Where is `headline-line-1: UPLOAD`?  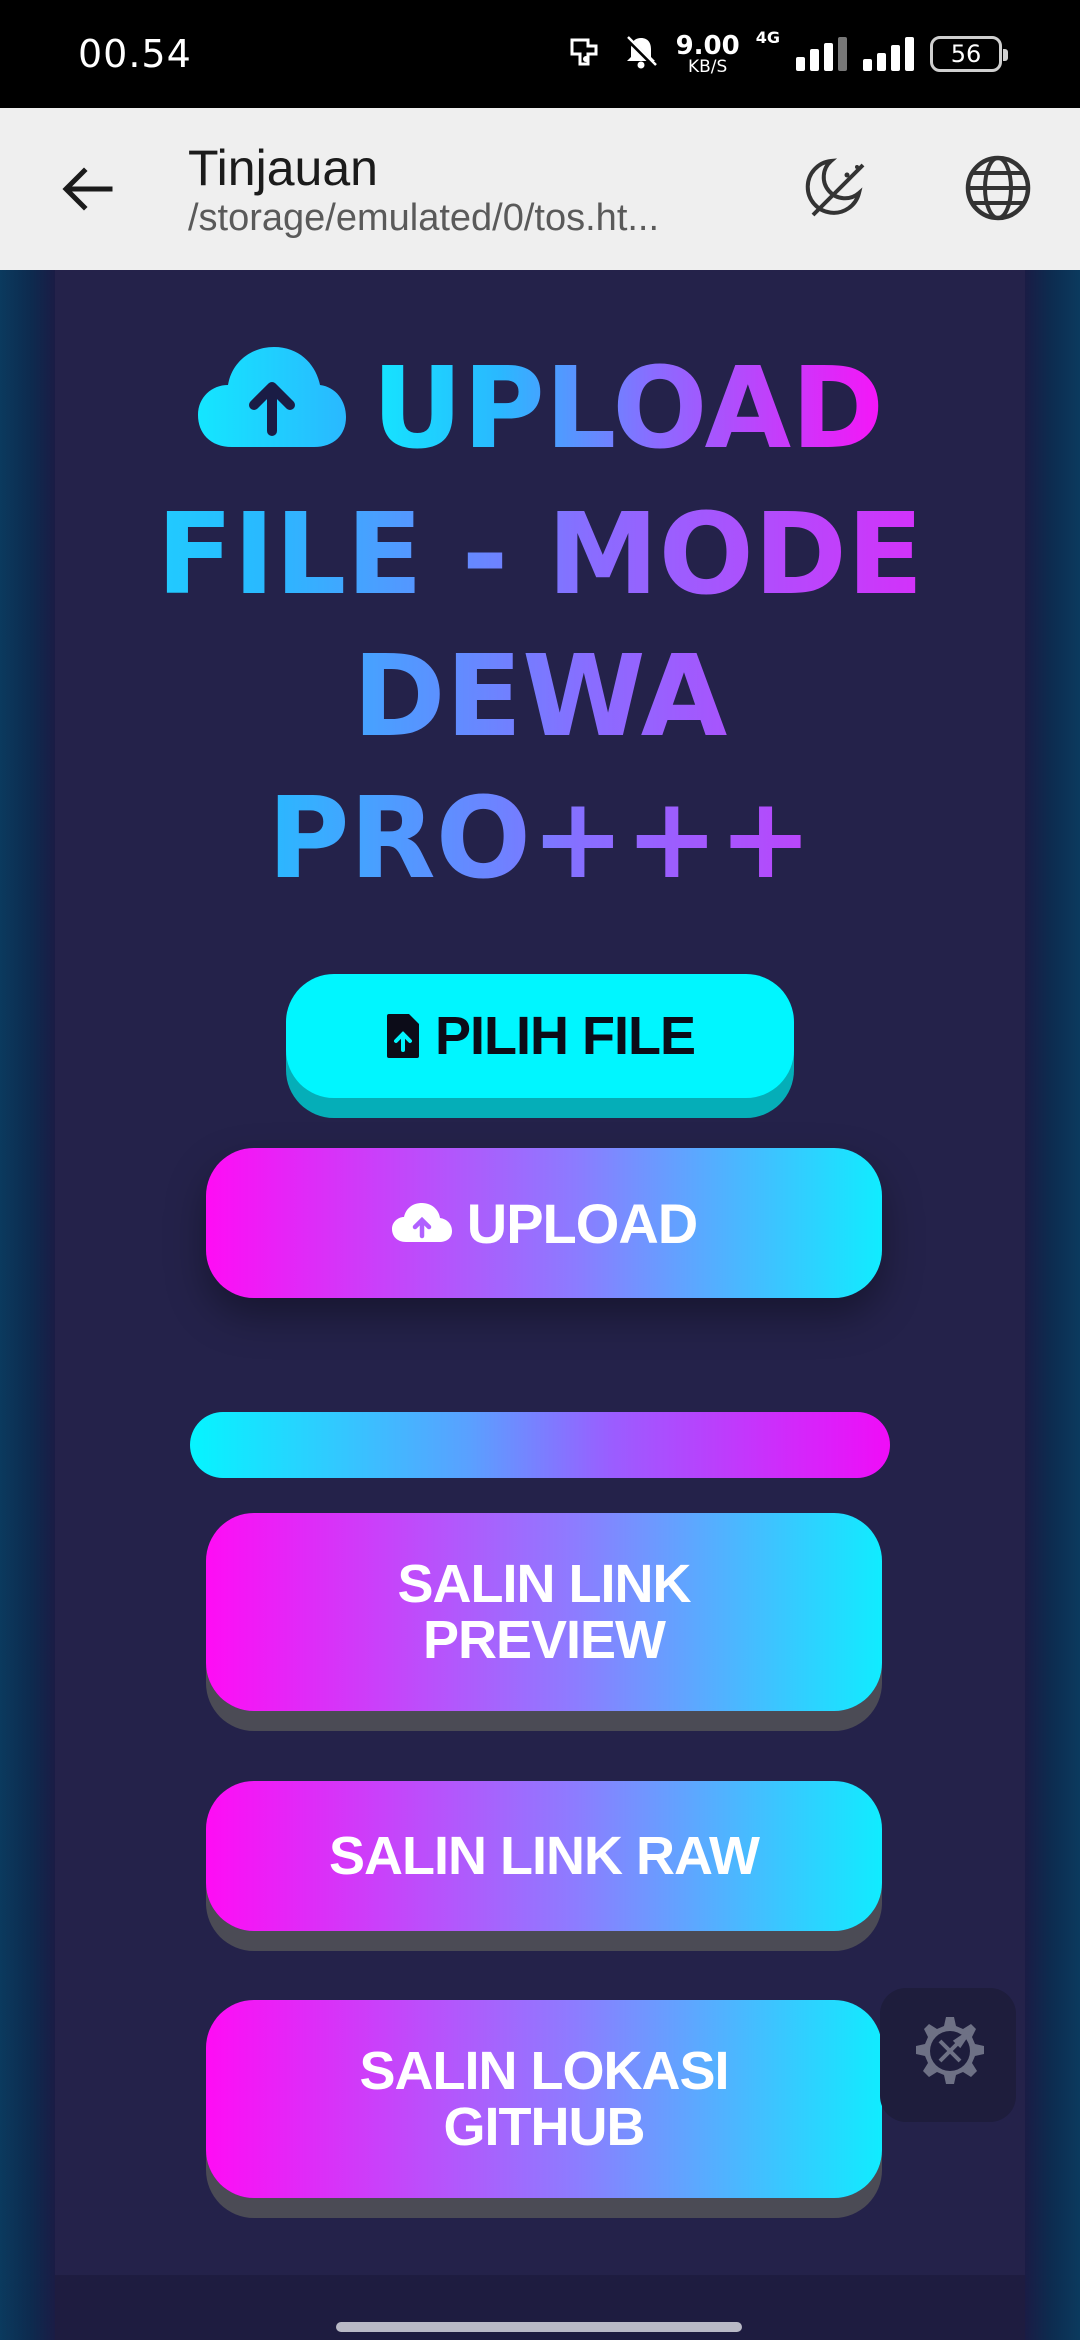
headline-line-1: UPLOAD is located at coordinates (540, 411).